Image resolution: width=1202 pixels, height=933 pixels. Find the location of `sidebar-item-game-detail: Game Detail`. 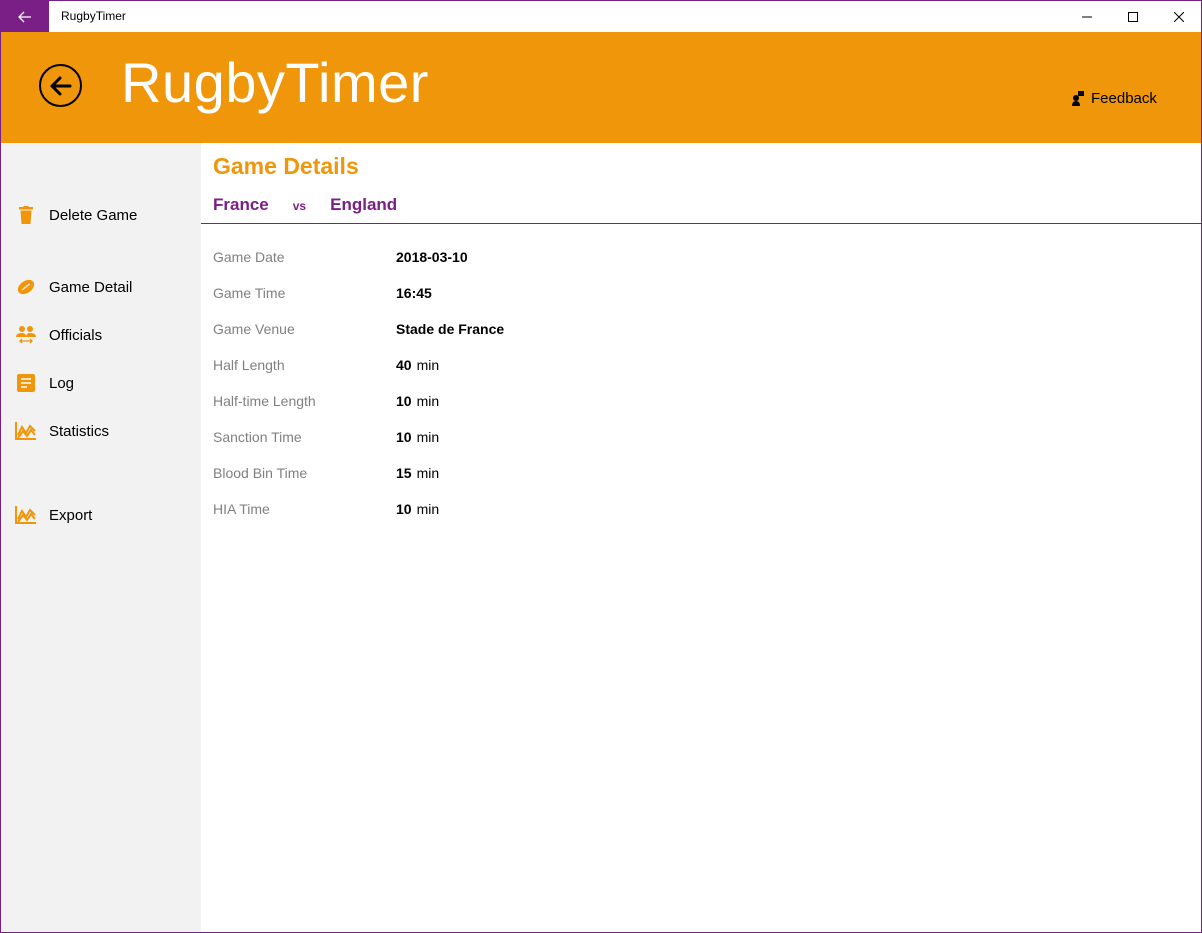

sidebar-item-game-detail: Game Detail is located at coordinates (101, 287).